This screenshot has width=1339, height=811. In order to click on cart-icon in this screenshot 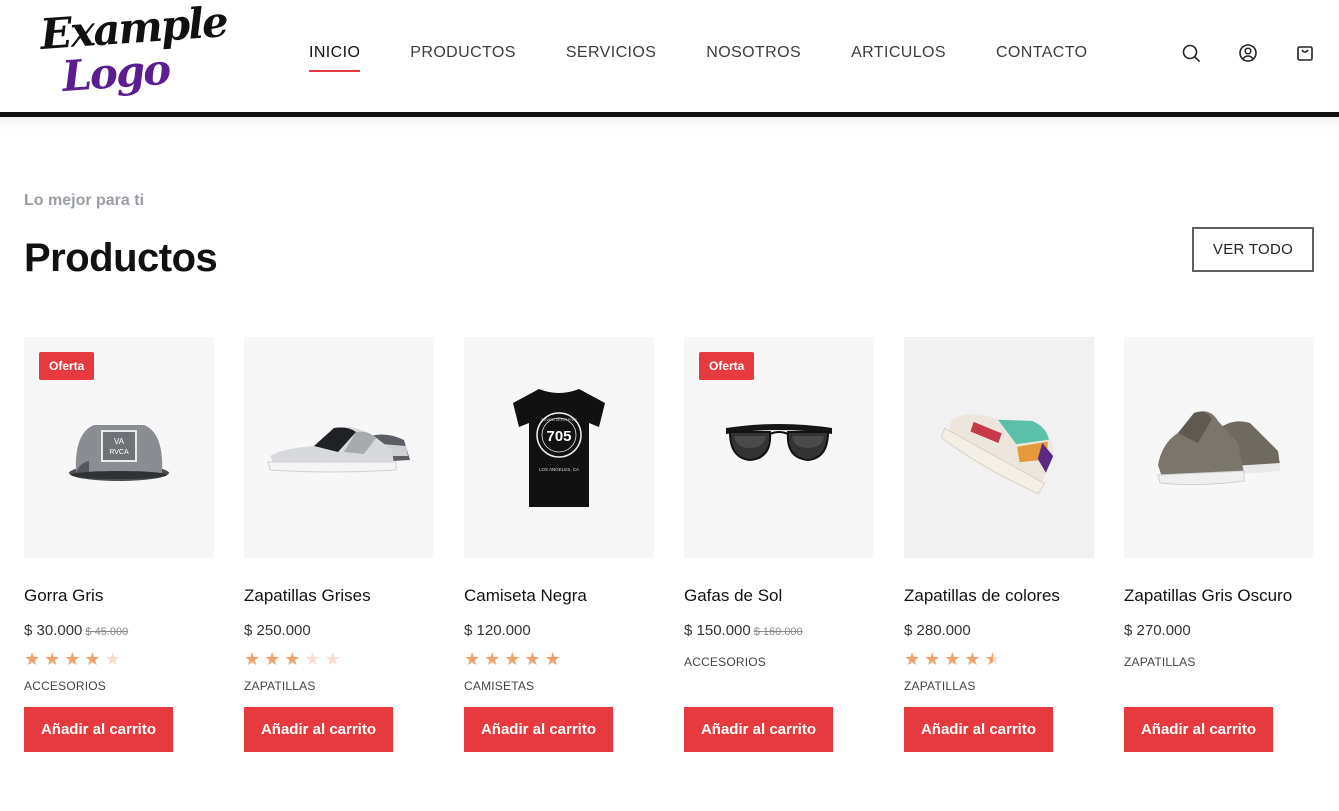, I will do `click(1305, 53)`.